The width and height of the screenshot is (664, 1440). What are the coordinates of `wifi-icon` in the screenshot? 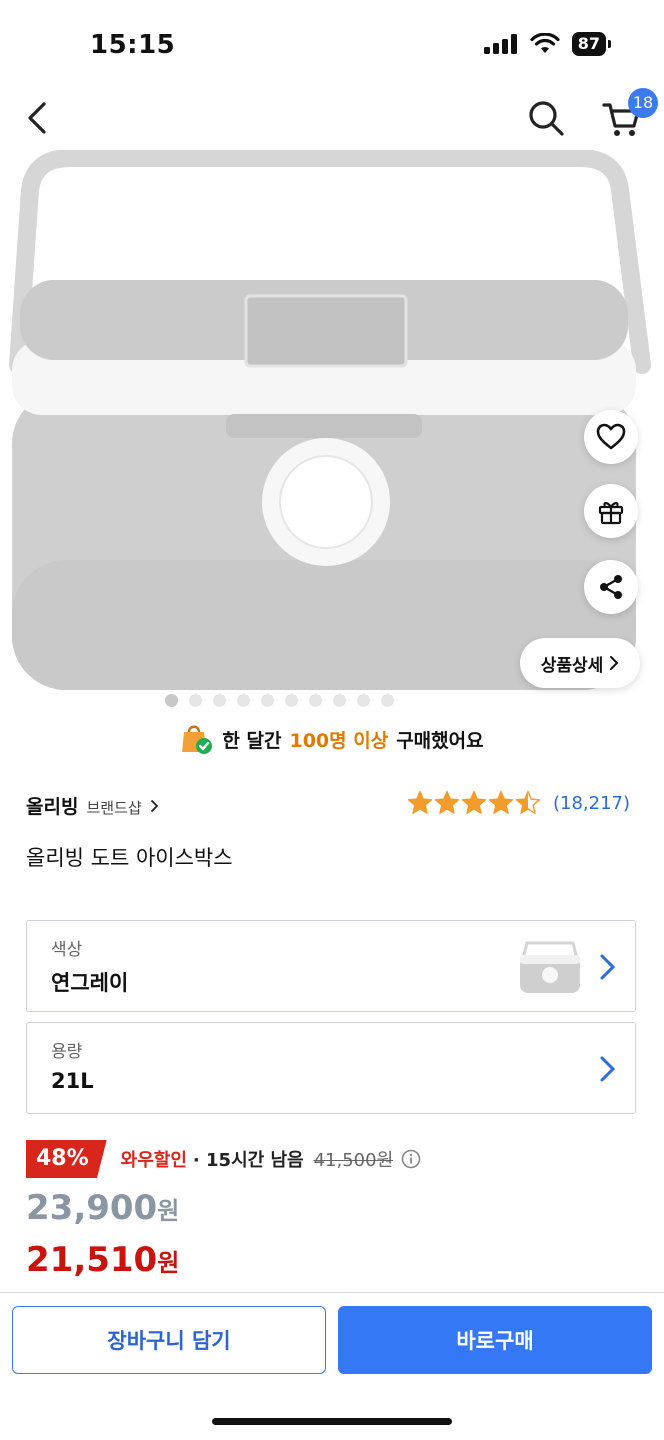 It's located at (545, 43).